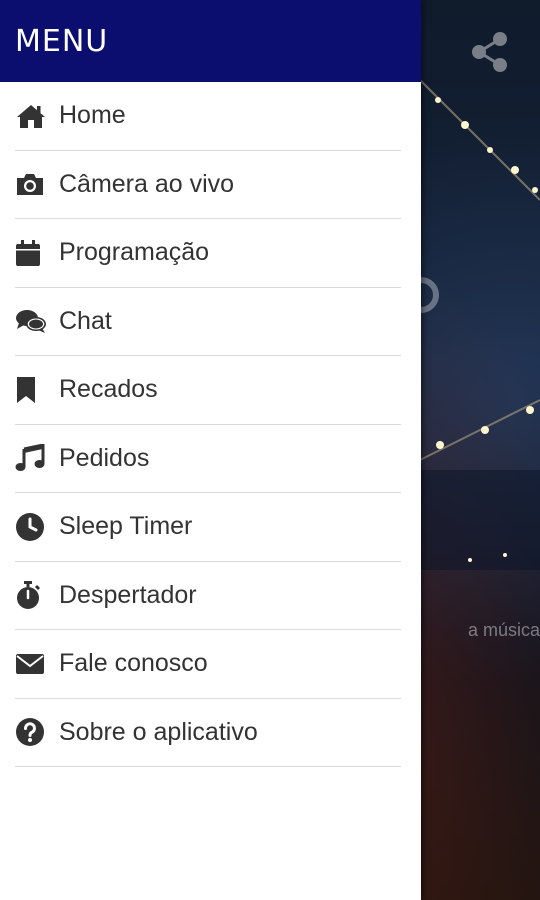  I want to click on menu-item-sleep-timer: Sleep Timer, so click(208, 527).